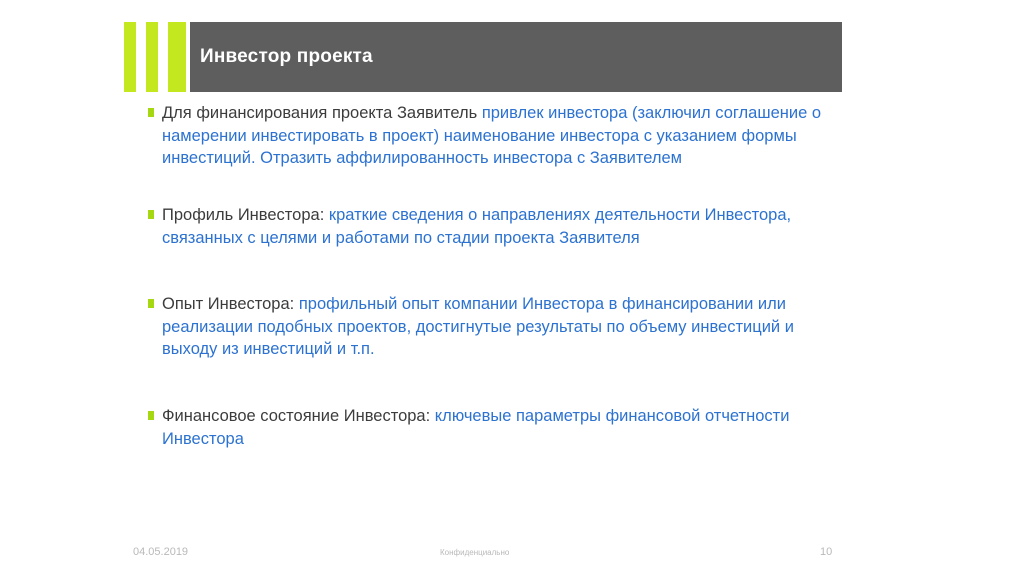 The image size is (1024, 574). I want to click on footer-confidential: Конфиденциально, so click(475, 552).